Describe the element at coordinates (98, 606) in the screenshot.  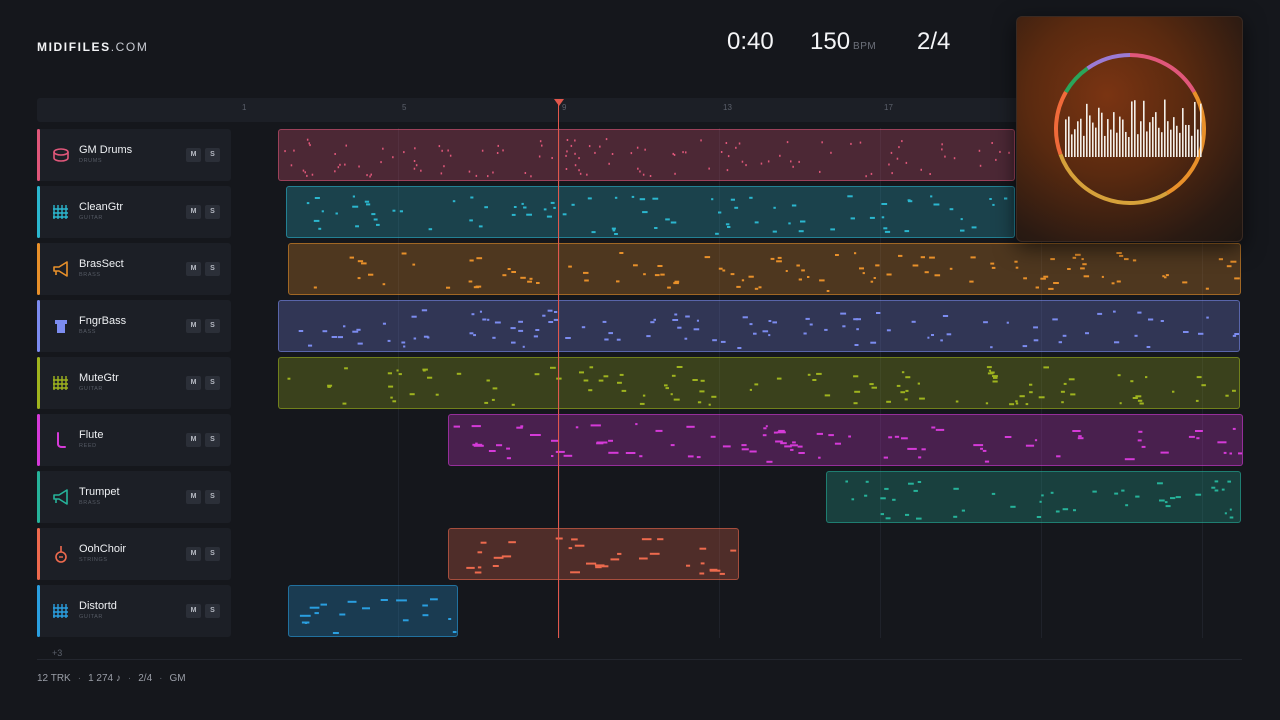
I see `track-name: Distortd` at that location.